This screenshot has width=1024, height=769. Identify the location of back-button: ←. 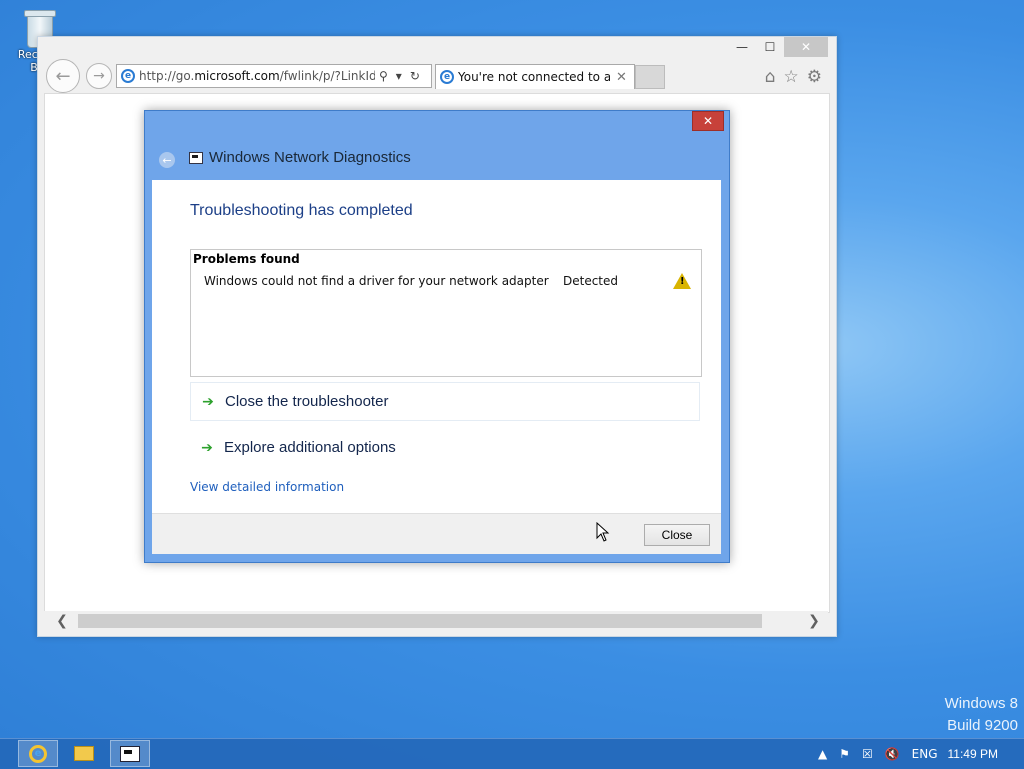
(63, 76).